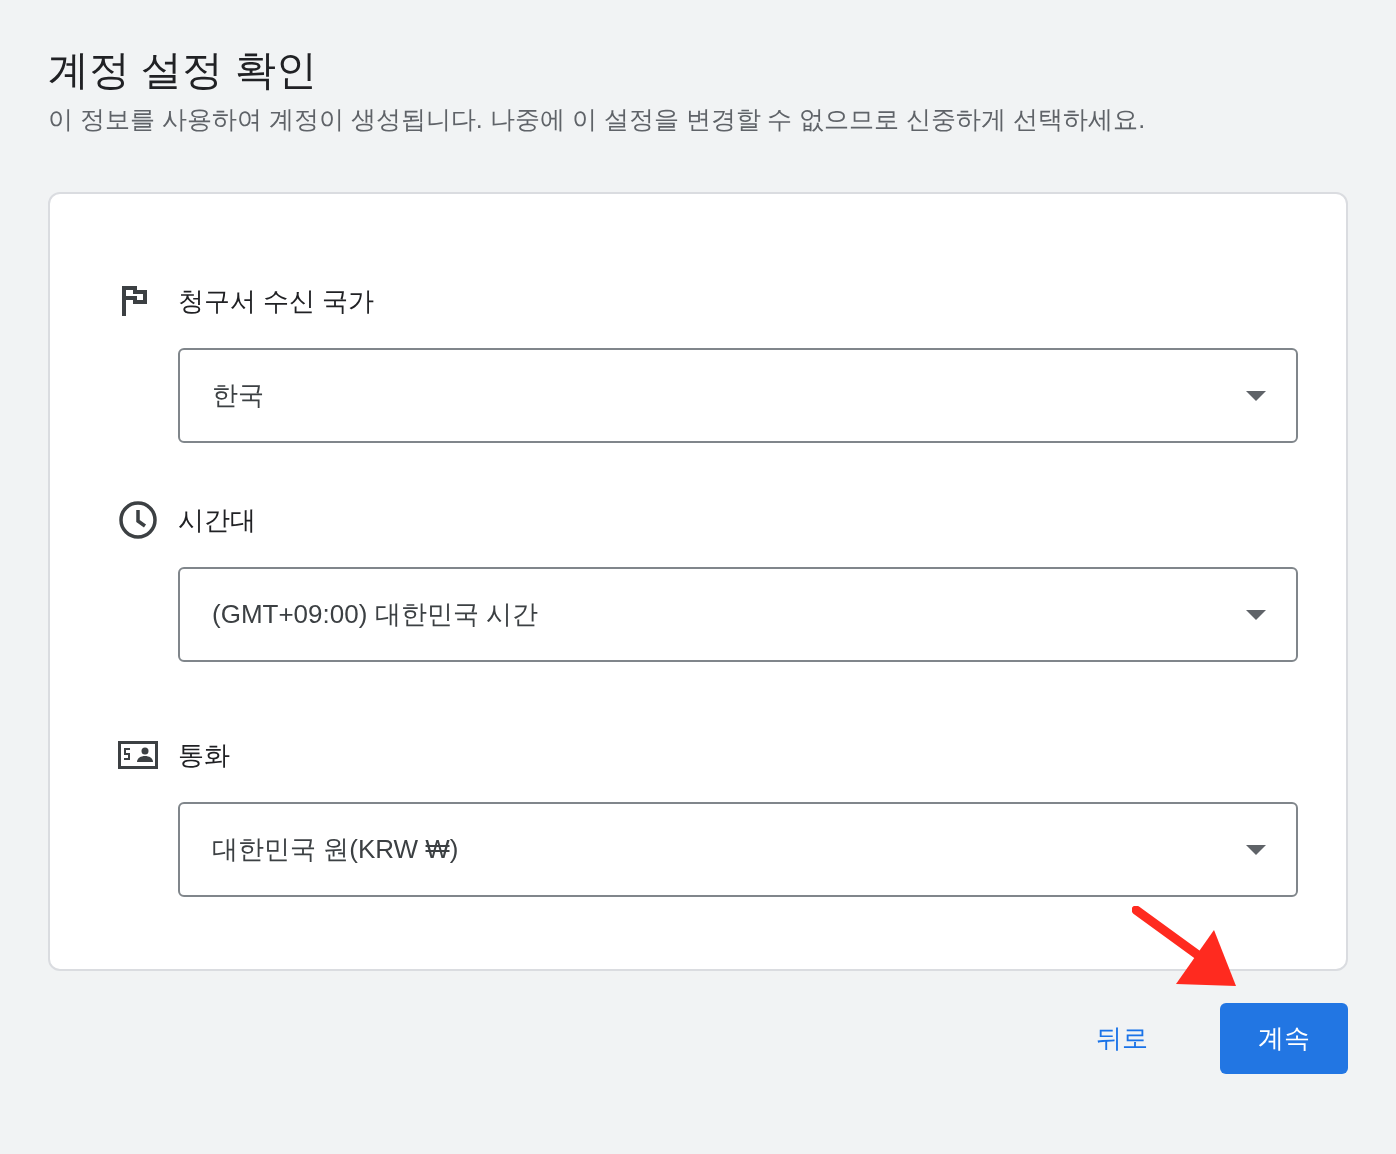 This screenshot has width=1396, height=1154. I want to click on clock-icon, so click(138, 520).